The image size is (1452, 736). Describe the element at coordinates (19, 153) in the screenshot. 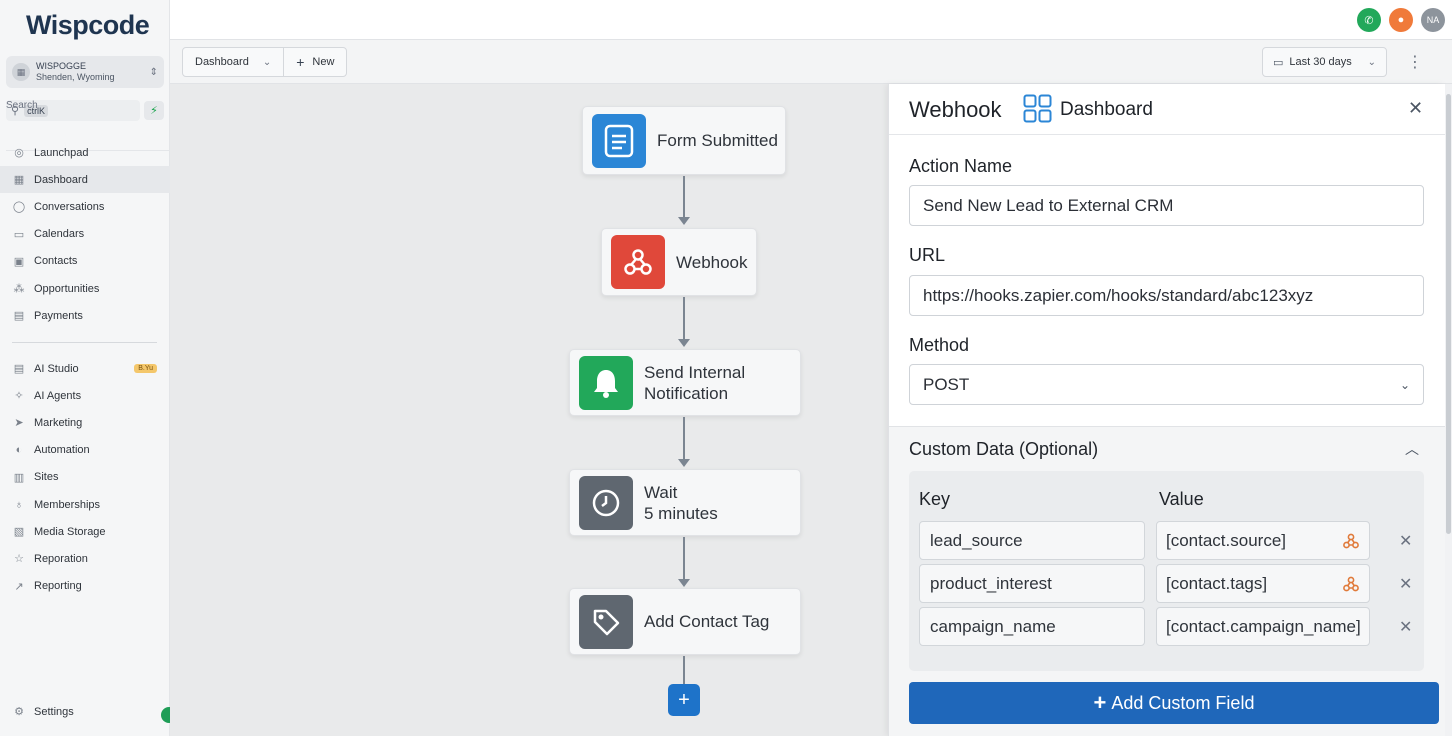

I see `launchpad-icon: ◎` at that location.